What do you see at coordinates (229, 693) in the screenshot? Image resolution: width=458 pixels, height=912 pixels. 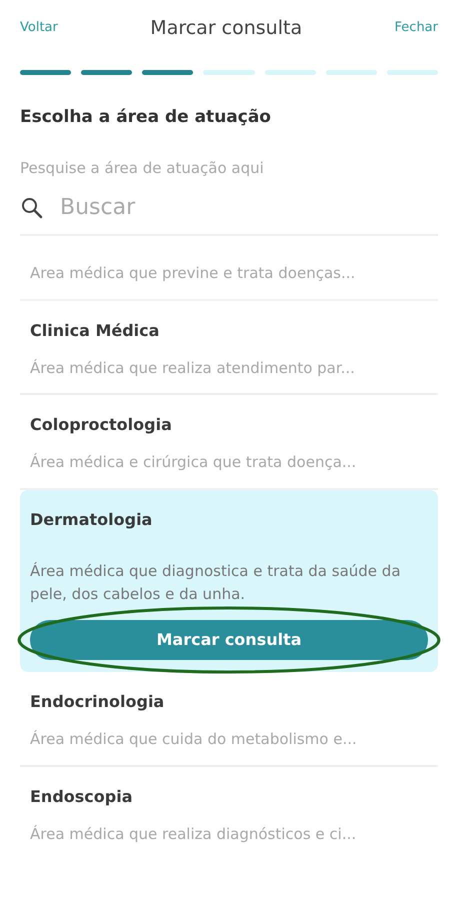 I see `specialty-title: Endocrinologia` at bounding box center [229, 693].